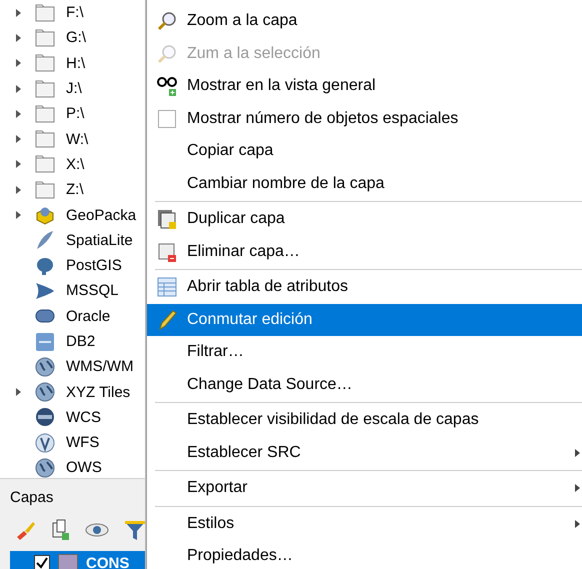 This screenshot has height=569, width=582. What do you see at coordinates (364, 420) in the screenshot?
I see `menu-item: Establecer visibilidad de escala de capas` at bounding box center [364, 420].